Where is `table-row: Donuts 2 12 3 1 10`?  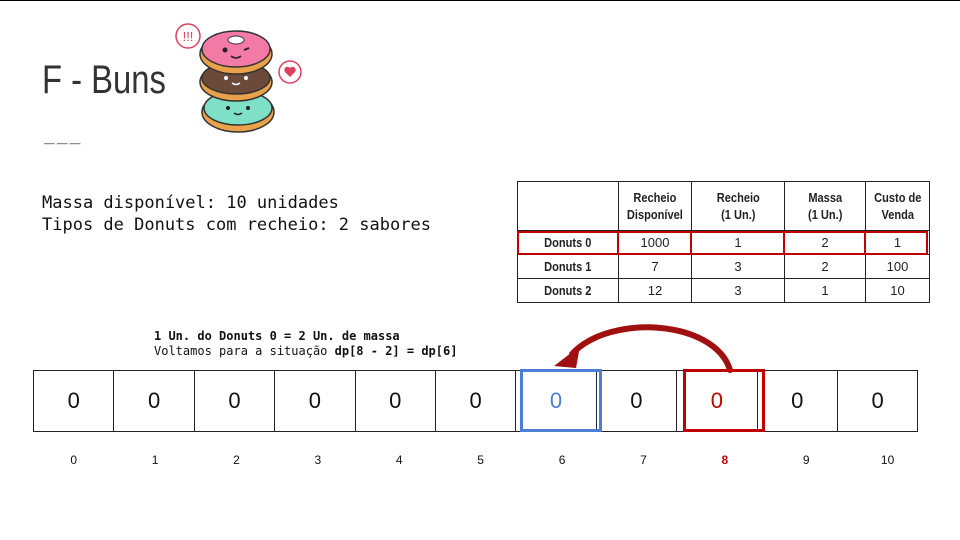
table-row: Donuts 2 12 3 1 10 is located at coordinates (723, 290).